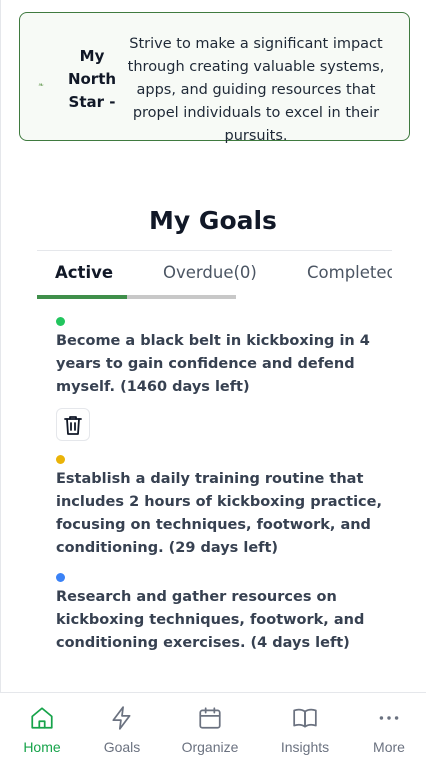  Describe the element at coordinates (387, 730) in the screenshot. I see `nav-more: More` at that location.